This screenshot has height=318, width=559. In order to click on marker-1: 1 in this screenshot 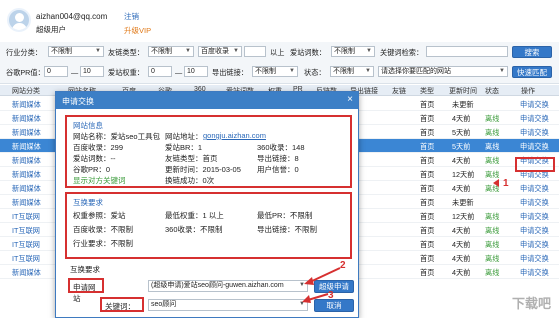, I will do `click(506, 183)`.